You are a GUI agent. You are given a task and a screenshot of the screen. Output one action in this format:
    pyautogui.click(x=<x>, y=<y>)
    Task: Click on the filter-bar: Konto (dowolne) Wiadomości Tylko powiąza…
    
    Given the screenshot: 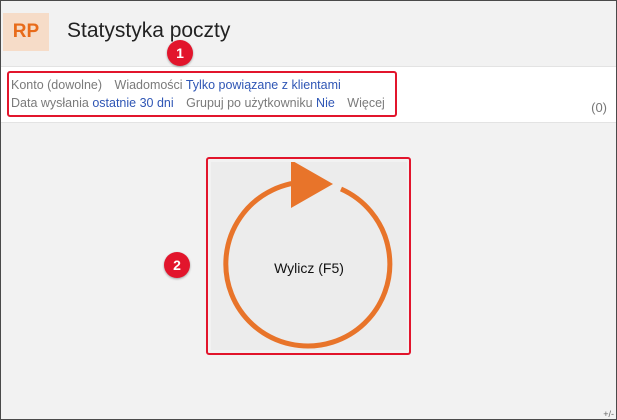 What is the action you would take?
    pyautogui.click(x=308, y=94)
    